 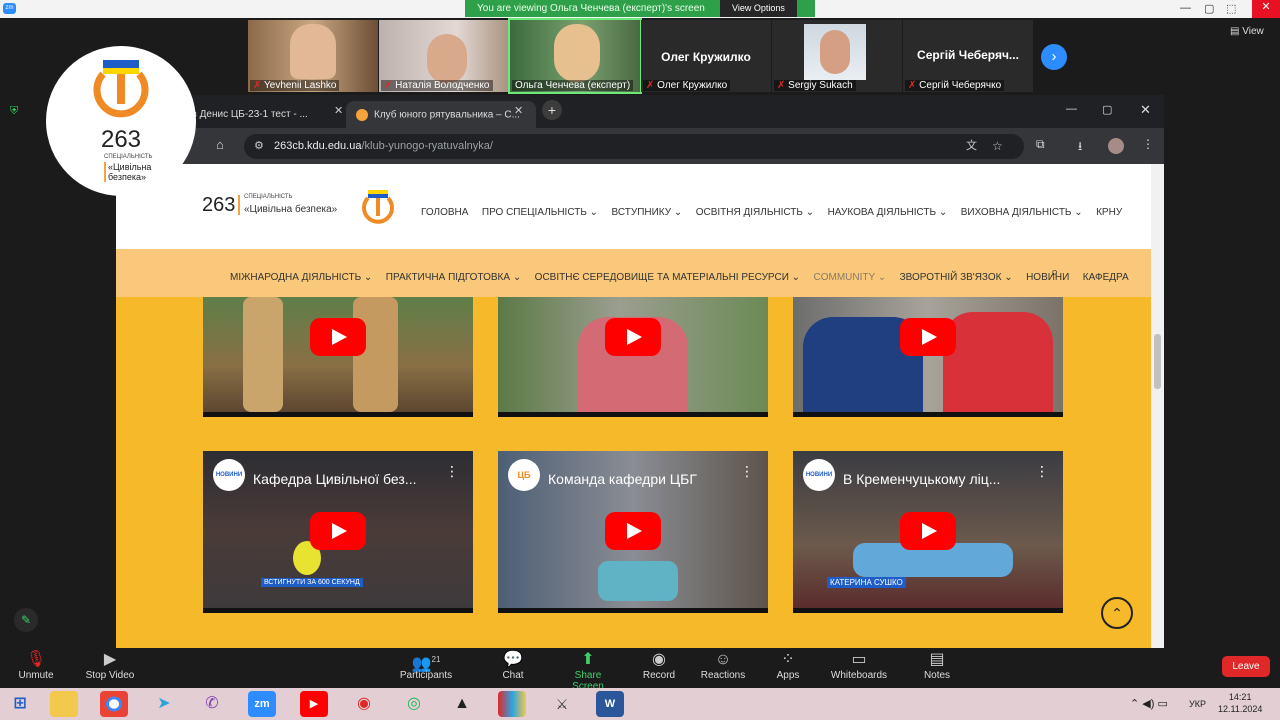 What do you see at coordinates (444, 212) in the screenshot?
I see `nav-home: ГОЛОВНА` at bounding box center [444, 212].